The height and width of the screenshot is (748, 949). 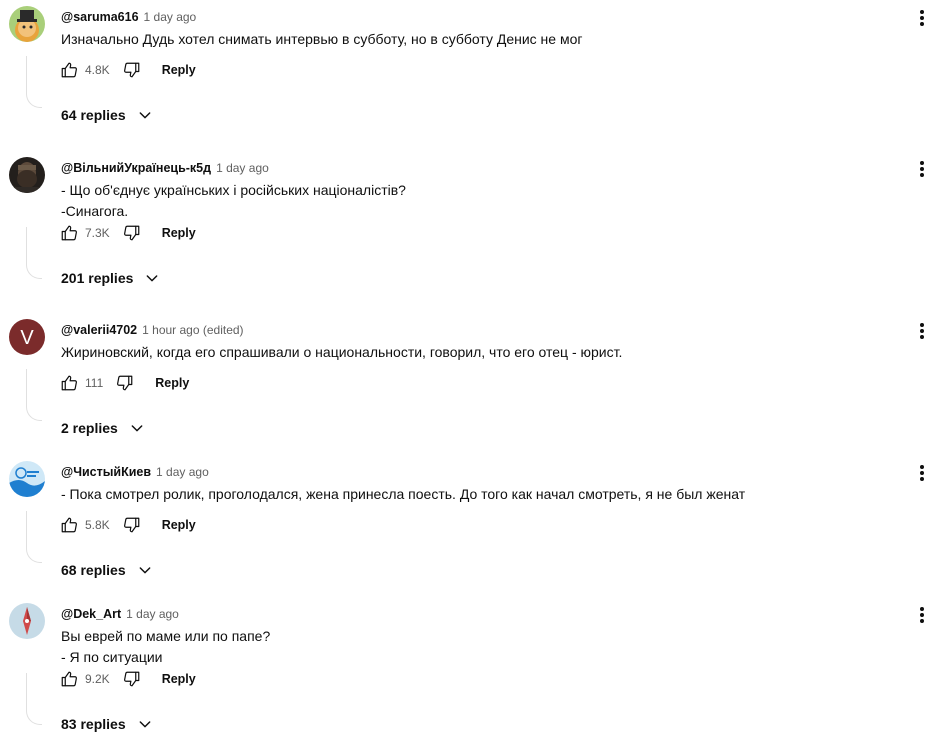 I want to click on view-replies-button: 2 replies, so click(x=103, y=428).